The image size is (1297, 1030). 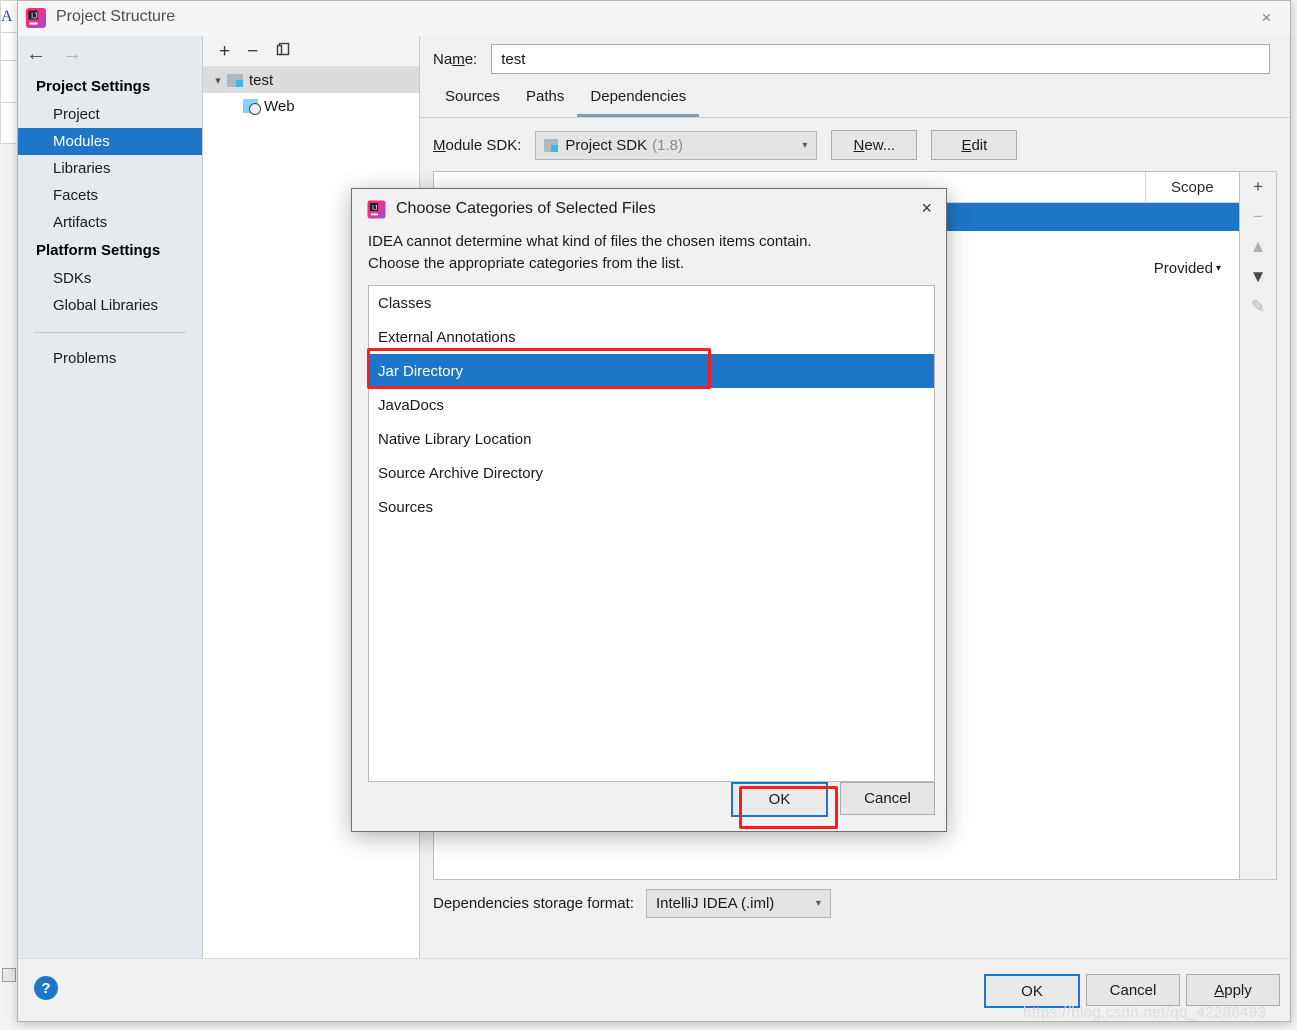 What do you see at coordinates (638, 99) in the screenshot?
I see `tab-dependencies: Dependencies` at bounding box center [638, 99].